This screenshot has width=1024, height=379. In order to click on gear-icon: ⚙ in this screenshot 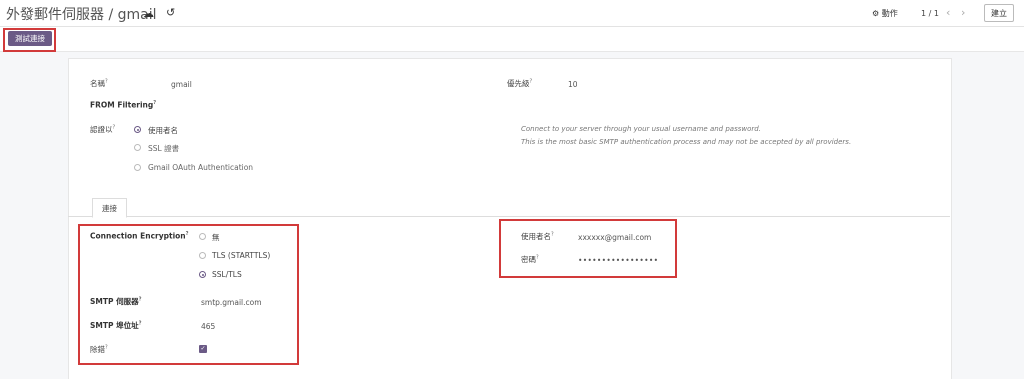, I will do `click(876, 13)`.